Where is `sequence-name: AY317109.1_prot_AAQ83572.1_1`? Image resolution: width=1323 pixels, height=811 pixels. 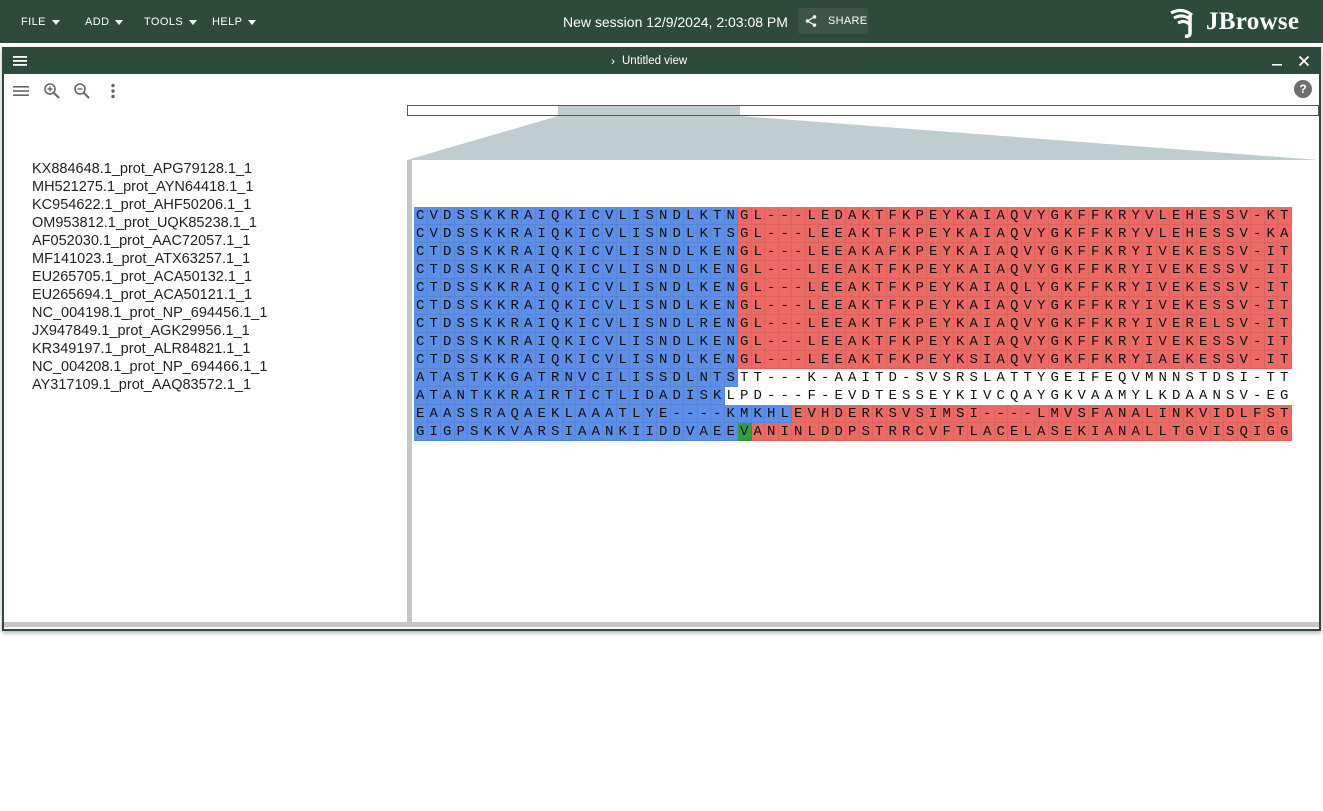
sequence-name: AY317109.1_prot_AAQ83572.1_1 is located at coordinates (149, 385).